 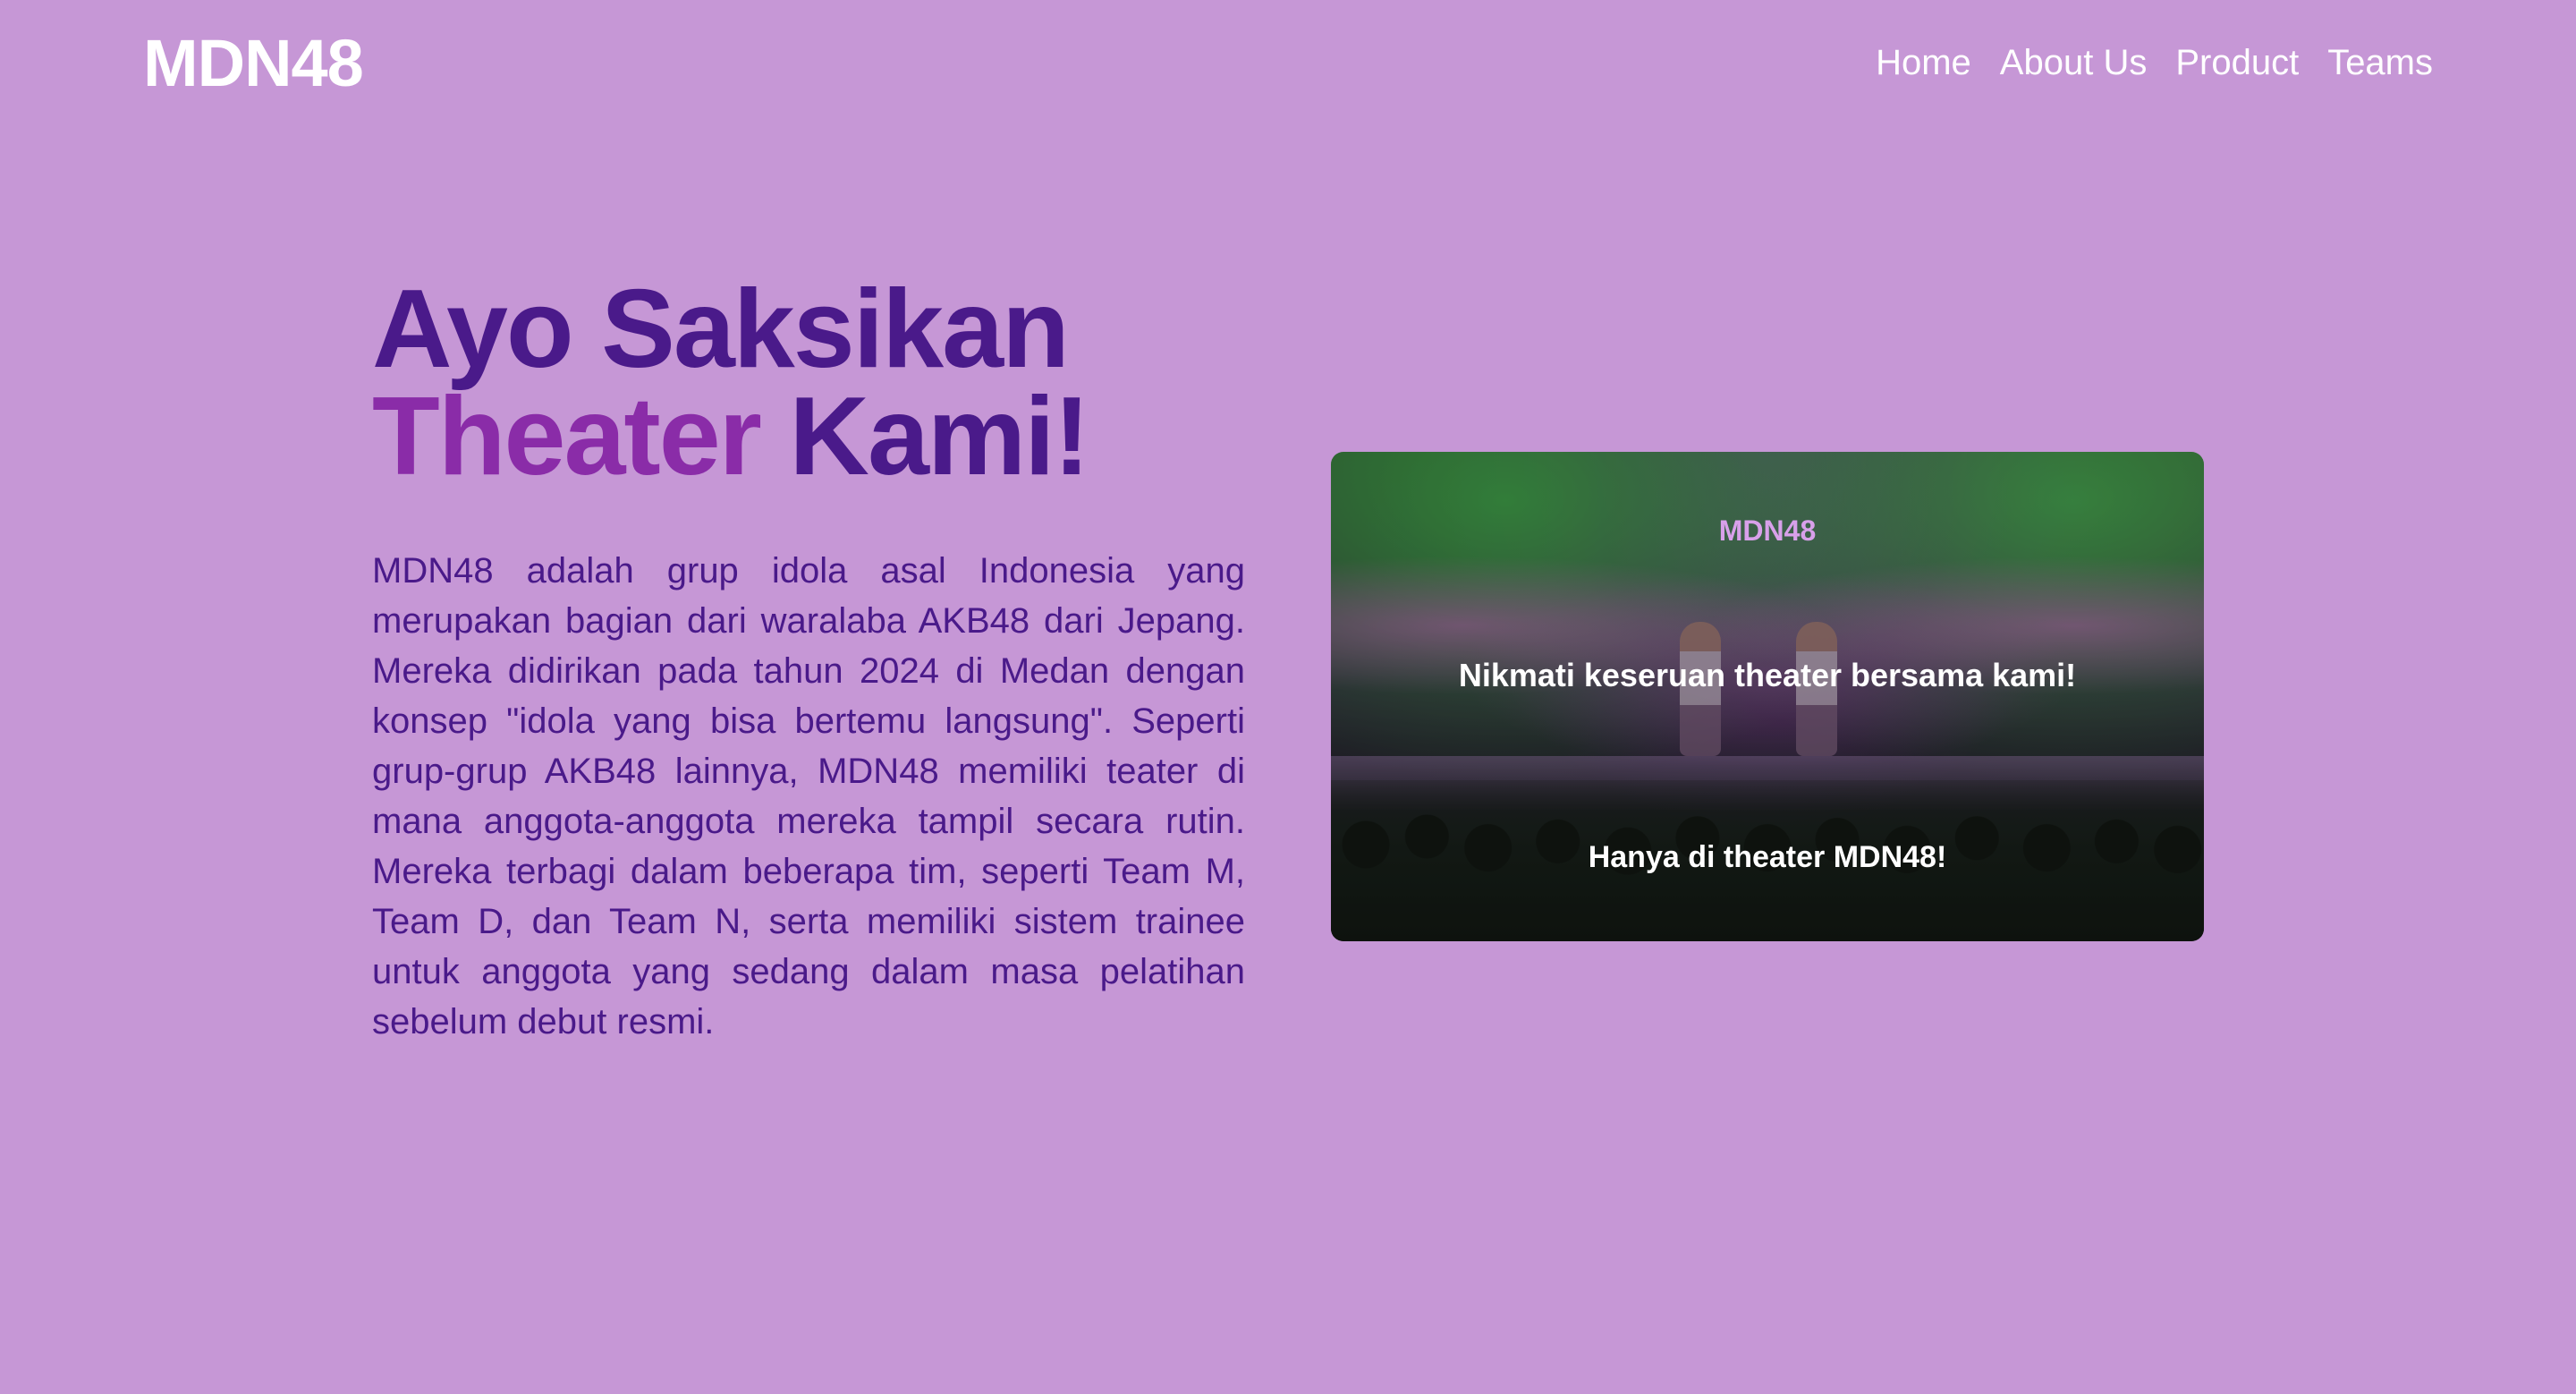 I want to click on nav-links: Home About Us Product Teams, so click(x=2154, y=63).